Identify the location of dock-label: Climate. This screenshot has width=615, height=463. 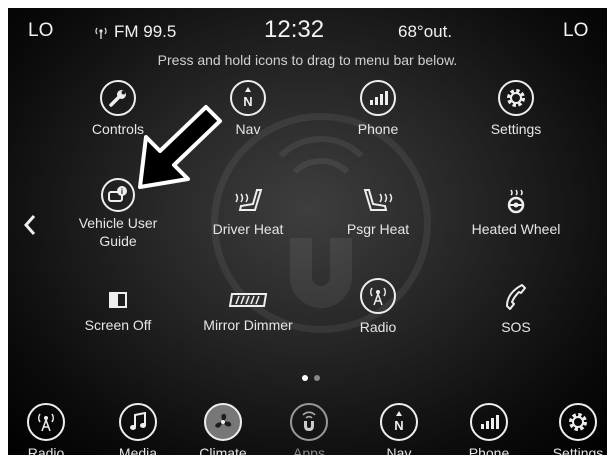
(223, 450).